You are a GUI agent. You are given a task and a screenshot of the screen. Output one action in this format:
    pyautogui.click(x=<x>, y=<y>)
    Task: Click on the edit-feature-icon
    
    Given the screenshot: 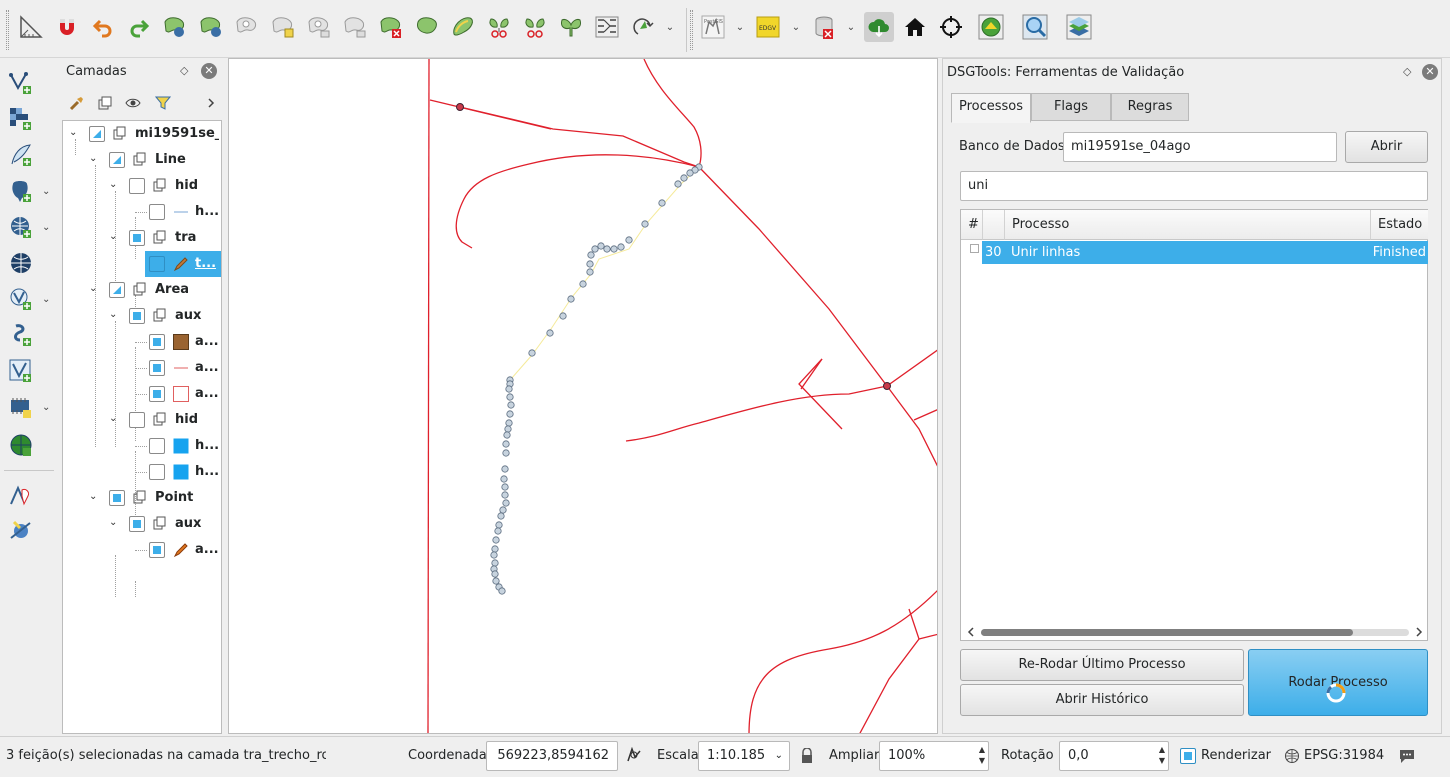 What is the action you would take?
    pyautogui.click(x=175, y=27)
    